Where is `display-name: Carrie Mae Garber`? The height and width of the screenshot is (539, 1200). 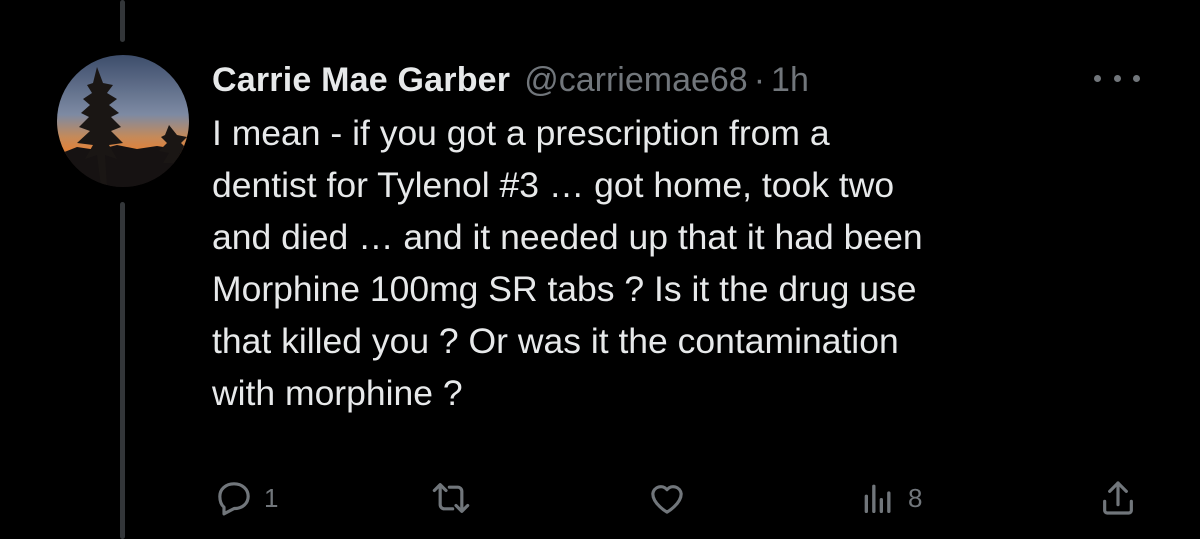
display-name: Carrie Mae Garber is located at coordinates (361, 80).